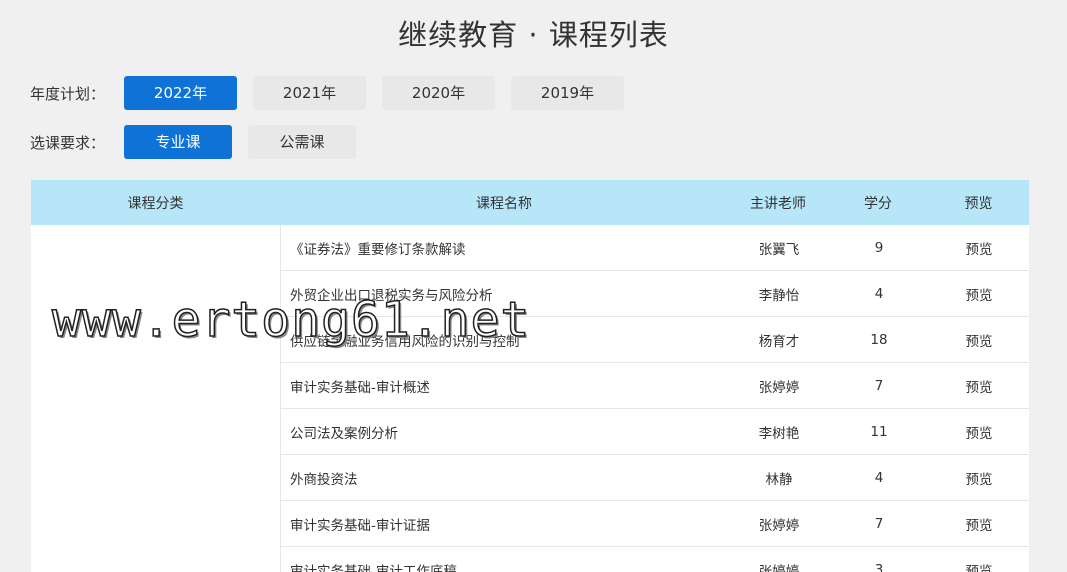 Image resolution: width=1067 pixels, height=572 pixels. What do you see at coordinates (378, 249) in the screenshot?
I see `course-name: 《证券法》重要修订条款解读` at bounding box center [378, 249].